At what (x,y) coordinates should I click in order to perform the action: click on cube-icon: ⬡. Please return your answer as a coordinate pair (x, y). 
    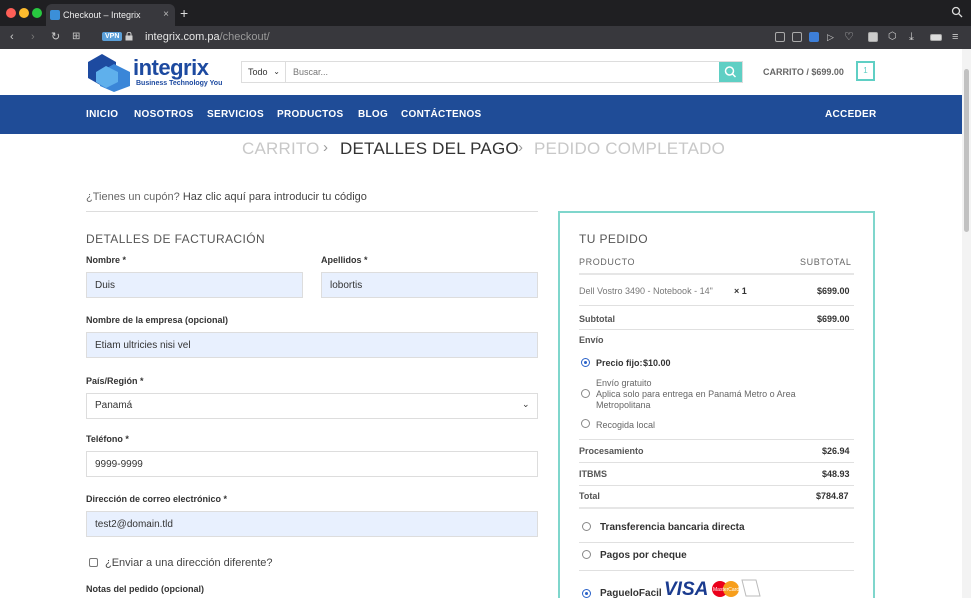
    Looking at the image, I should click on (892, 37).